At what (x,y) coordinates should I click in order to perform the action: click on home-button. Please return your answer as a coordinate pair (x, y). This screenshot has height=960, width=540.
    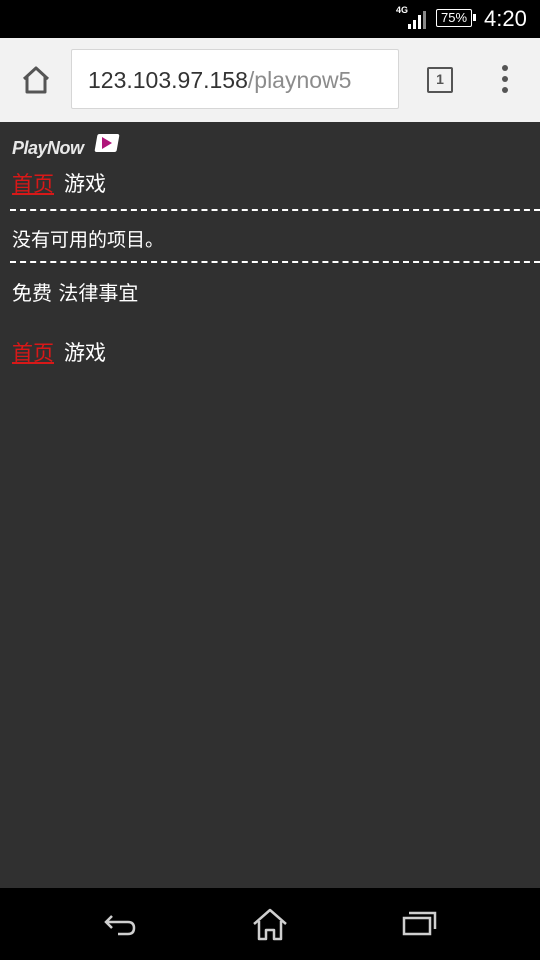
    Looking at the image, I should click on (36, 80).